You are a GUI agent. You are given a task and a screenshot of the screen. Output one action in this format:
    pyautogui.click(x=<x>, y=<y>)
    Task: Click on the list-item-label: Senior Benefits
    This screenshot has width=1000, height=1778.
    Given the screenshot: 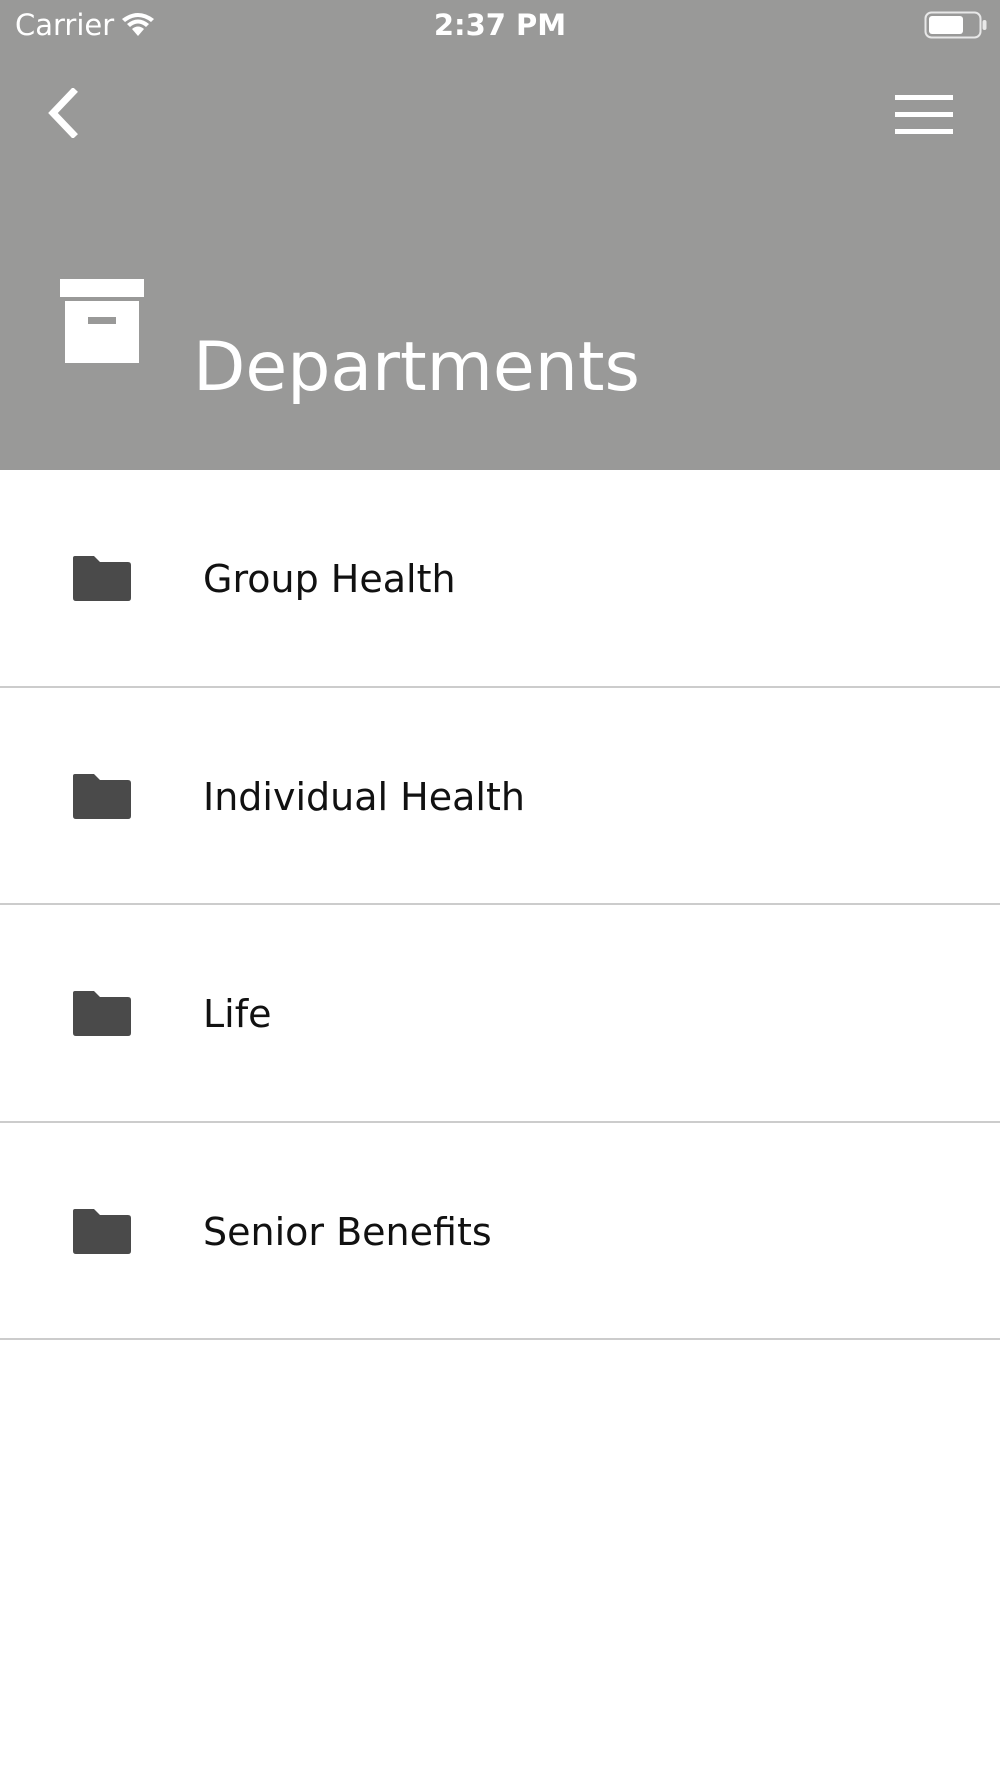 What is the action you would take?
    pyautogui.click(x=347, y=1231)
    